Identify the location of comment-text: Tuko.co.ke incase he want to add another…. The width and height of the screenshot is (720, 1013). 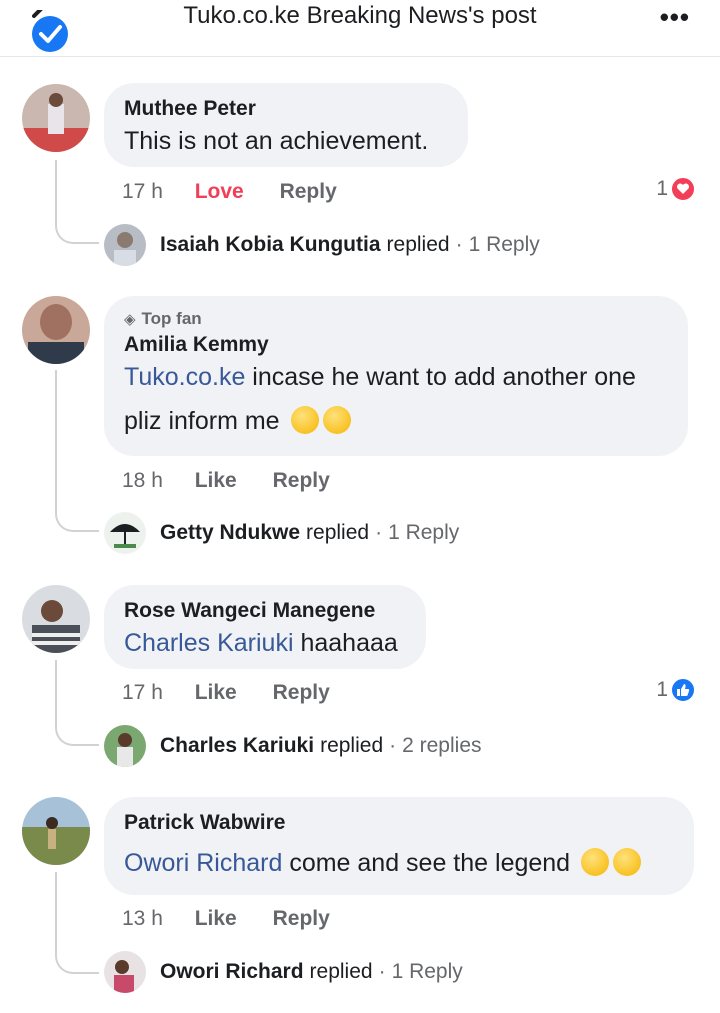
(380, 377).